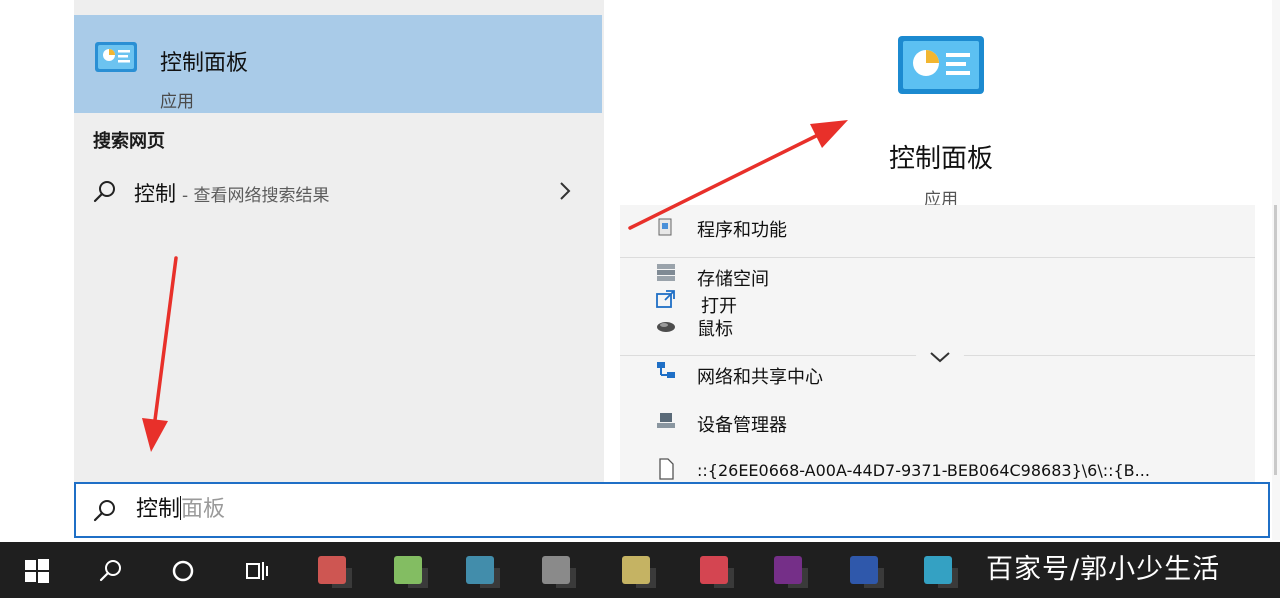 The height and width of the screenshot is (598, 1280). I want to click on task-view-button, so click(256, 570).